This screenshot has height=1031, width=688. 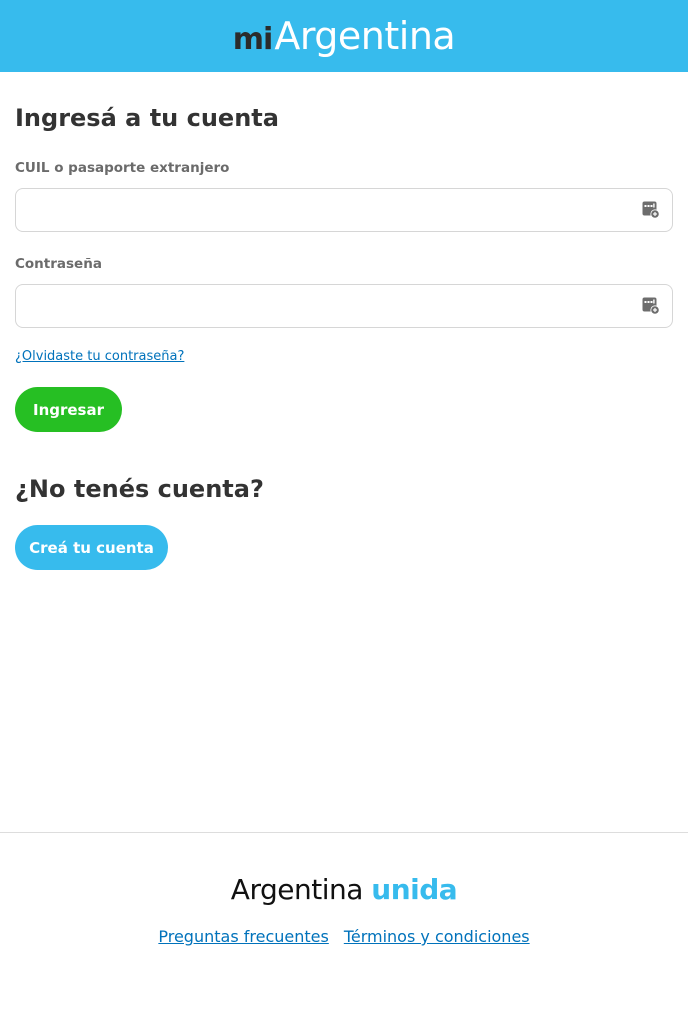 What do you see at coordinates (437, 936) in the screenshot?
I see `terms-link: Términos y condiciones` at bounding box center [437, 936].